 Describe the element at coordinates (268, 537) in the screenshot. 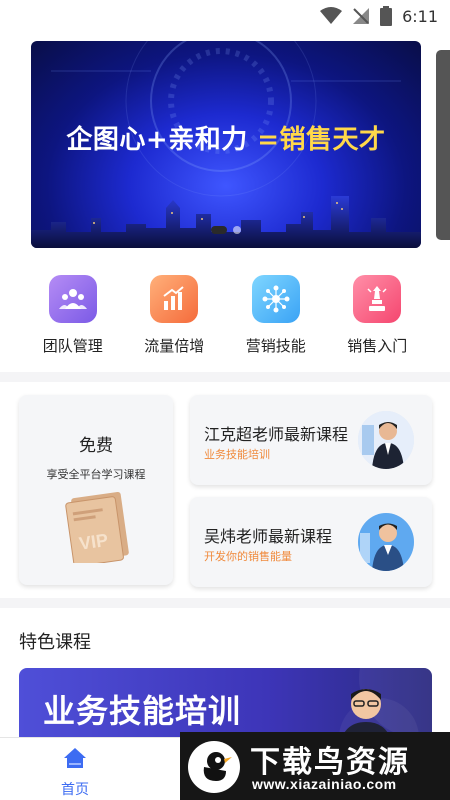

I see `teacher-course-title: 吴炜老师最新课程` at that location.